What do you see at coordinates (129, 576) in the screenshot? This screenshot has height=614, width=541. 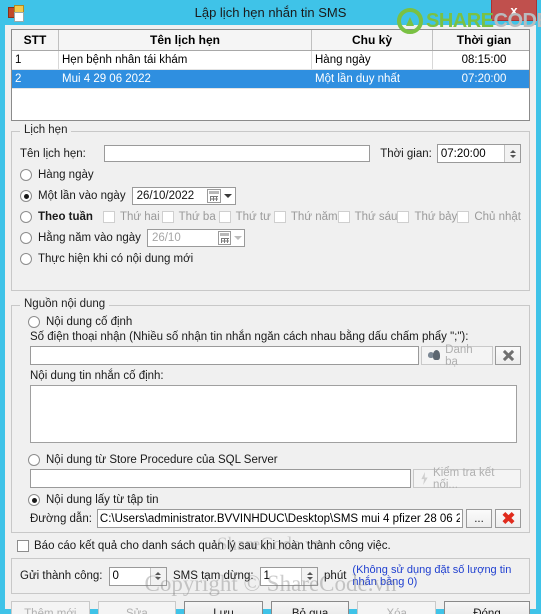 I see `sent-count-input` at bounding box center [129, 576].